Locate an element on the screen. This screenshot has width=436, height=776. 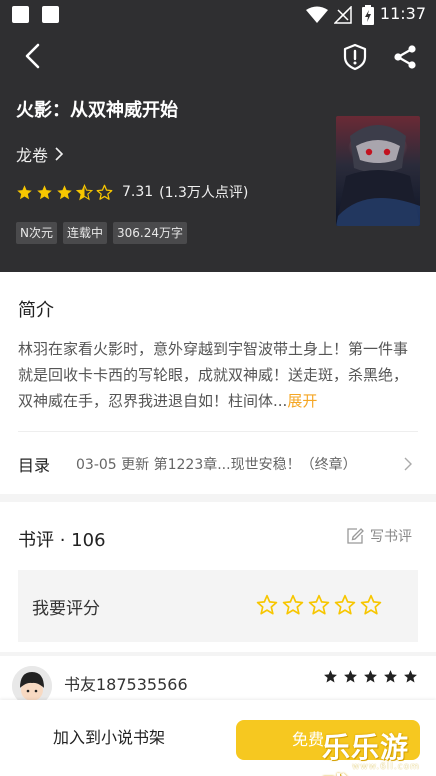
status-bar: 11:37 is located at coordinates (218, 15).